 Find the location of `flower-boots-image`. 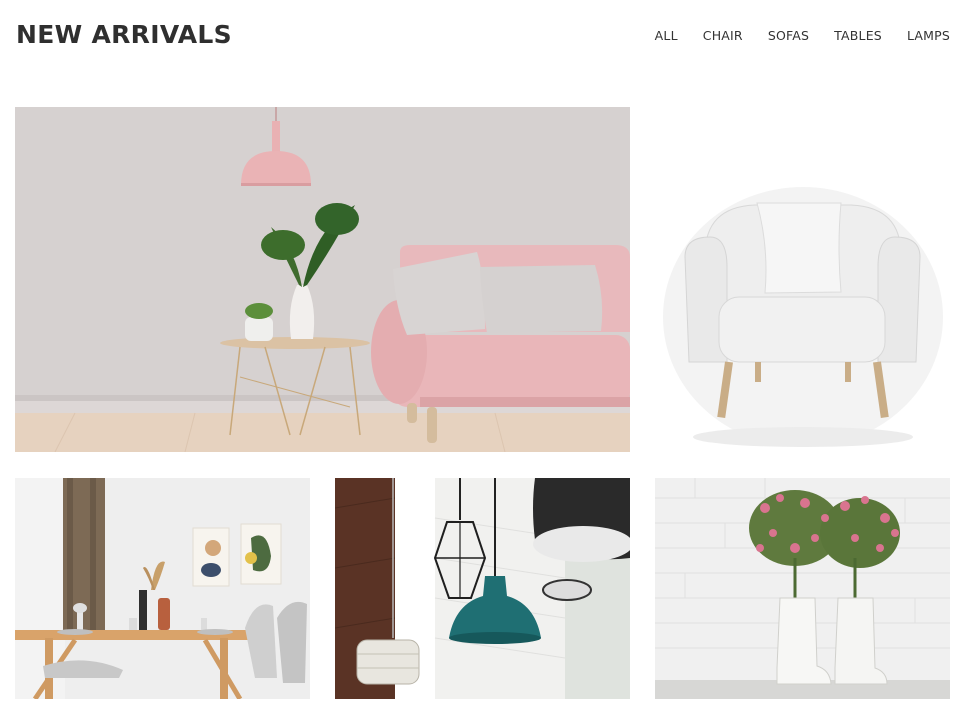

flower-boots-image is located at coordinates (802, 588).